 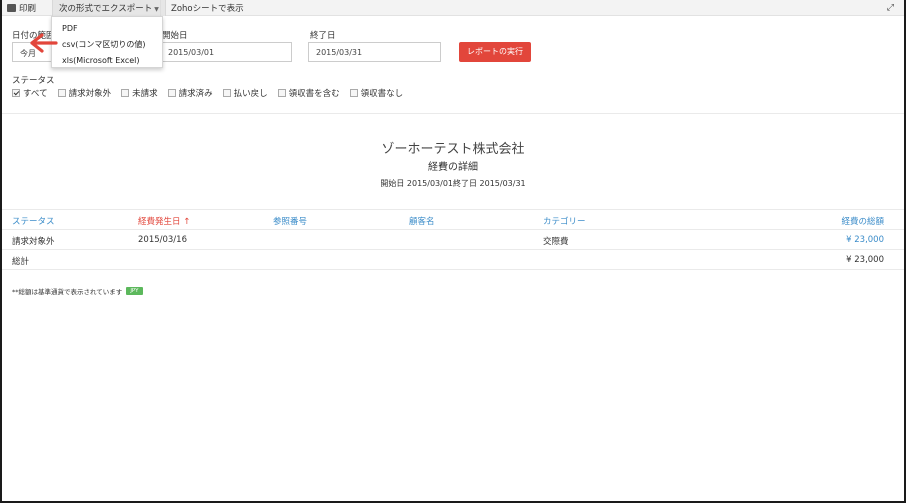 What do you see at coordinates (453, 229) in the screenshot?
I see `header-divider` at bounding box center [453, 229].